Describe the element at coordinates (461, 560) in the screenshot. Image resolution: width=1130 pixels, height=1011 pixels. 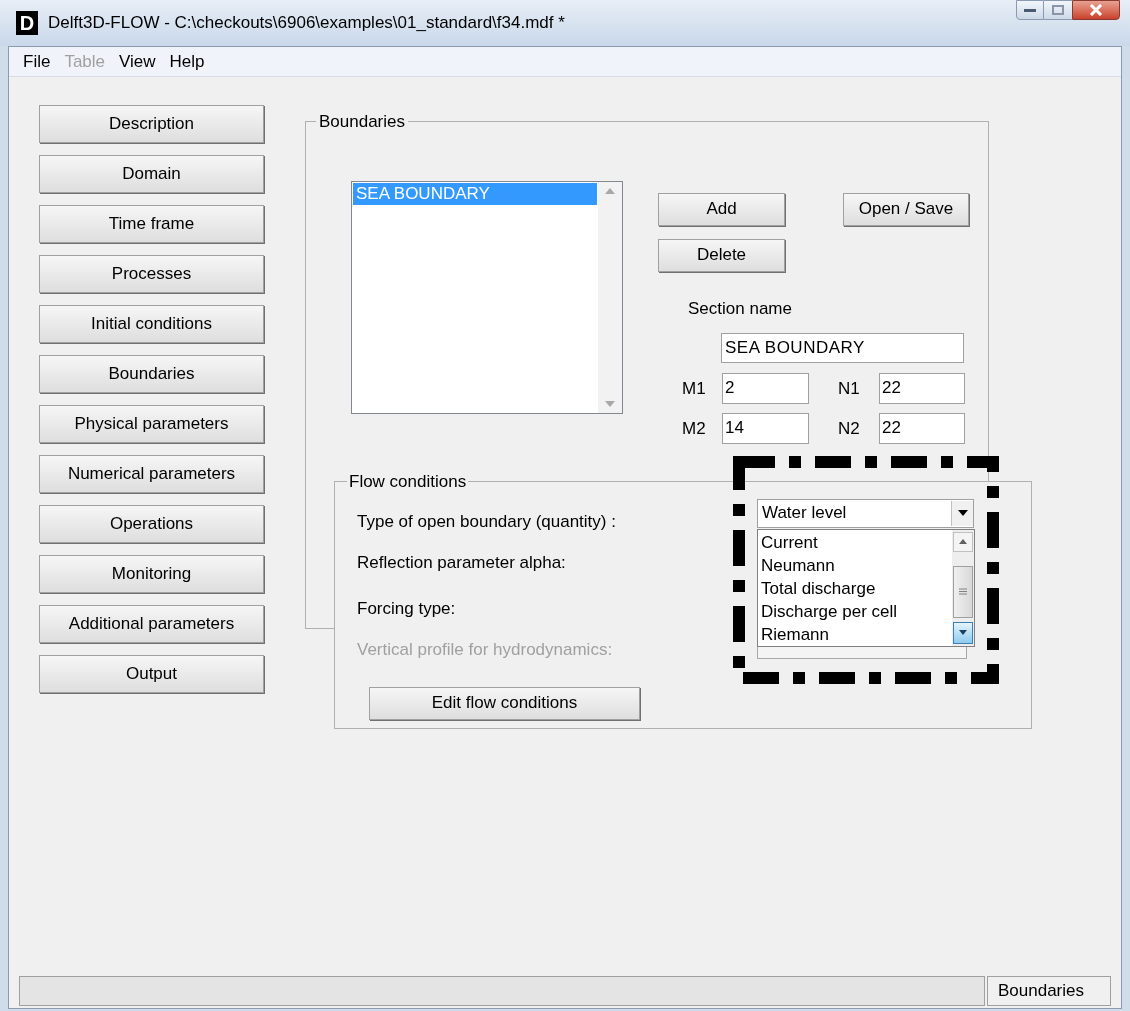
I see `field-label: Reflection parameter alpha:` at that location.